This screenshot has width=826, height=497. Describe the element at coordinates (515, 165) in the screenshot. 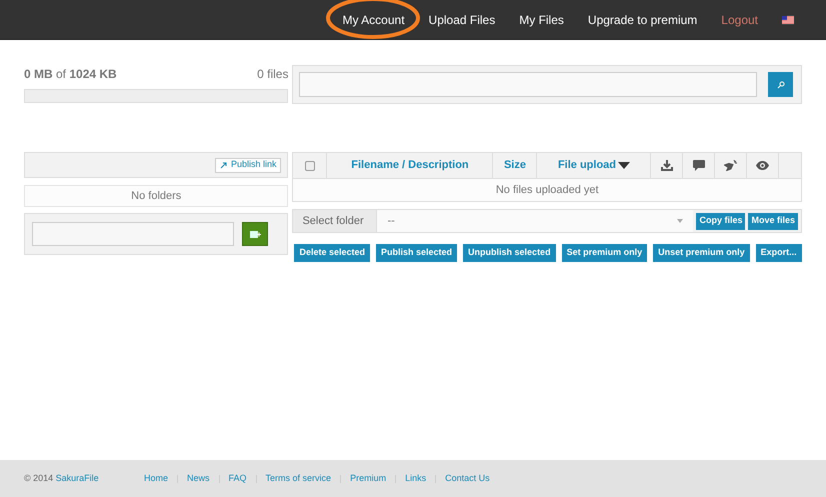

I see `column-header: Size` at that location.